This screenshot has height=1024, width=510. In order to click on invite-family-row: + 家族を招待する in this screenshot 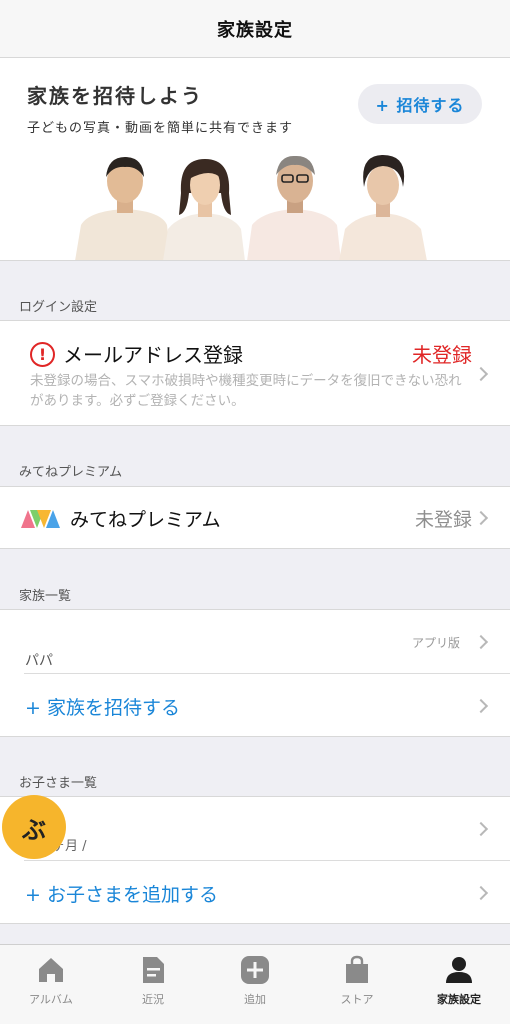, I will do `click(255, 705)`.